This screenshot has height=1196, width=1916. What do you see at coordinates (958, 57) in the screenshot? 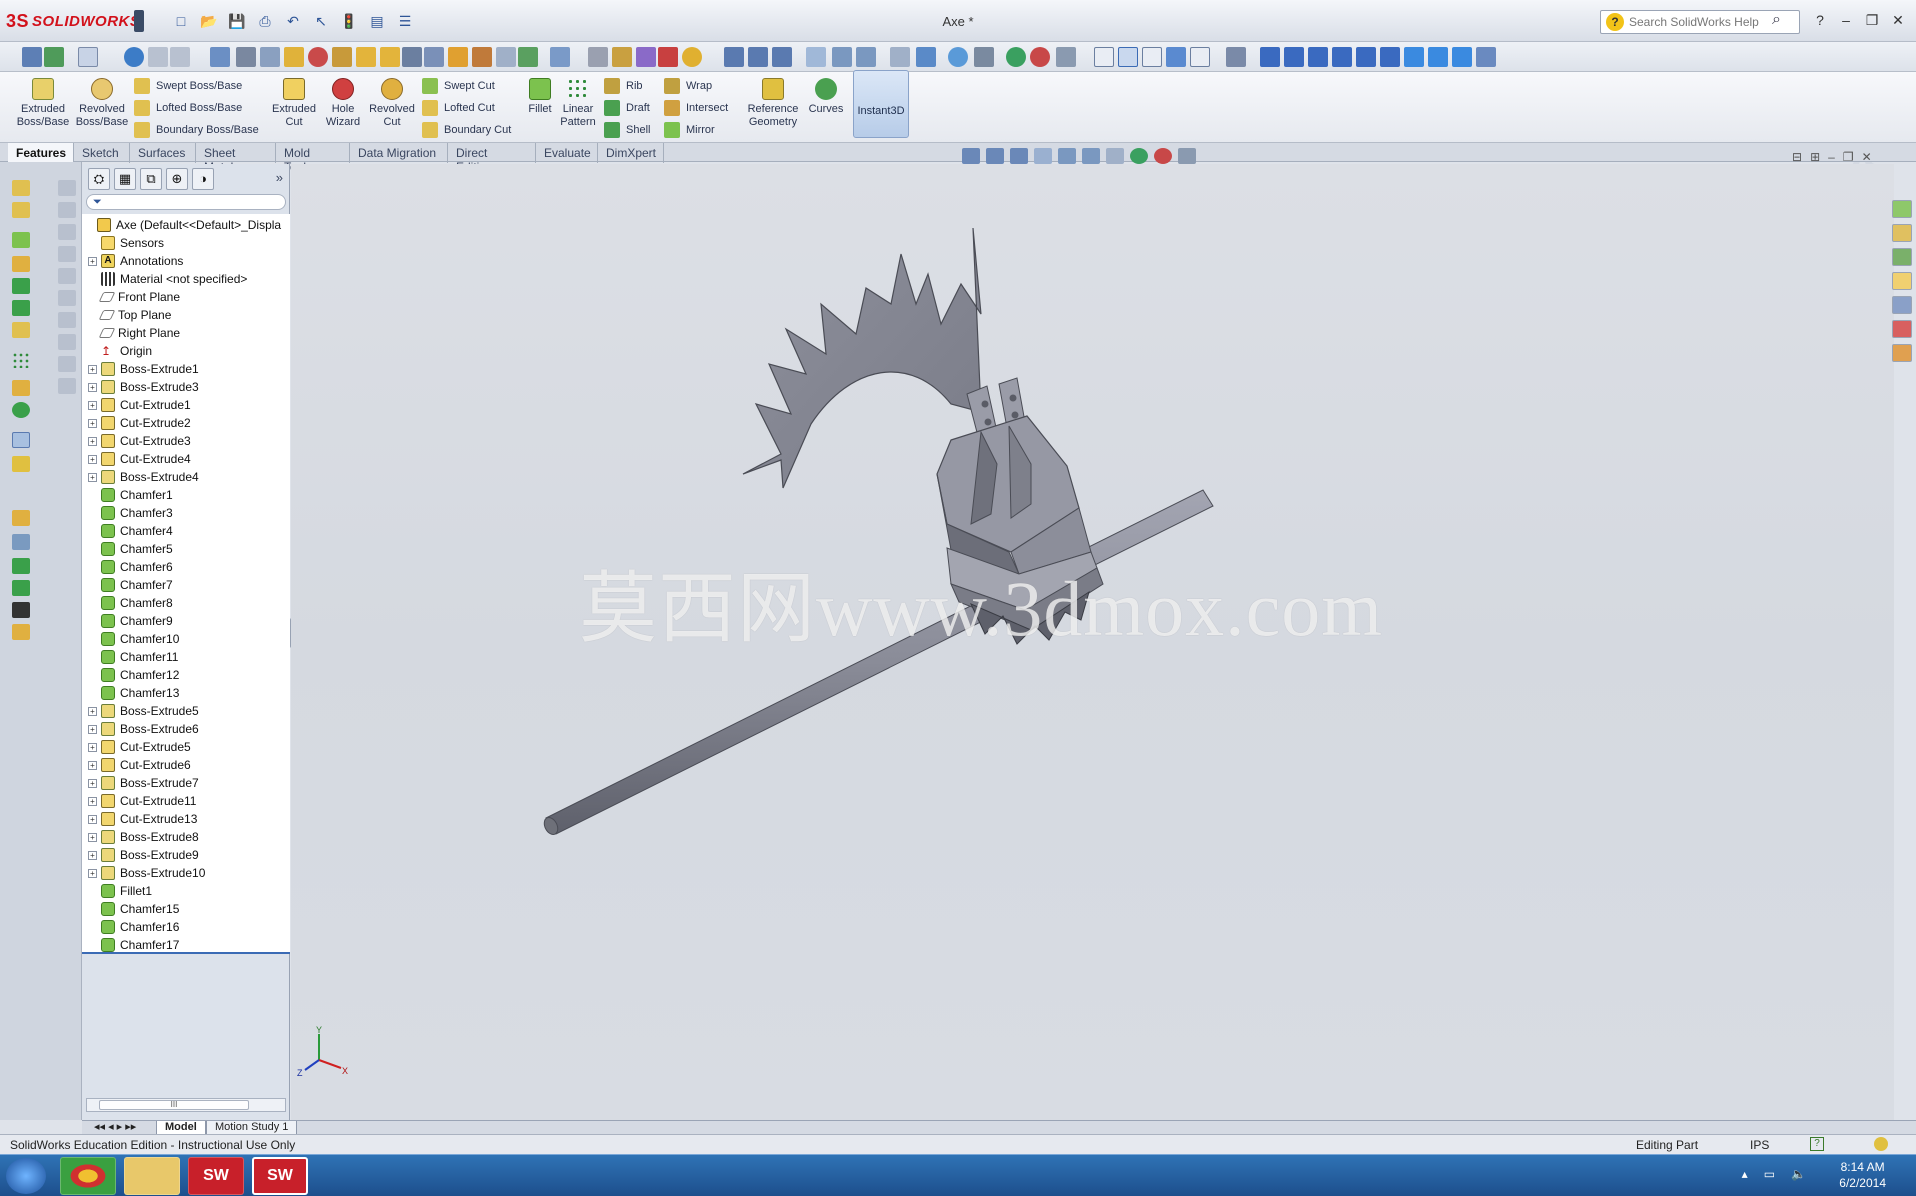
I see `rotate-icon` at bounding box center [958, 57].